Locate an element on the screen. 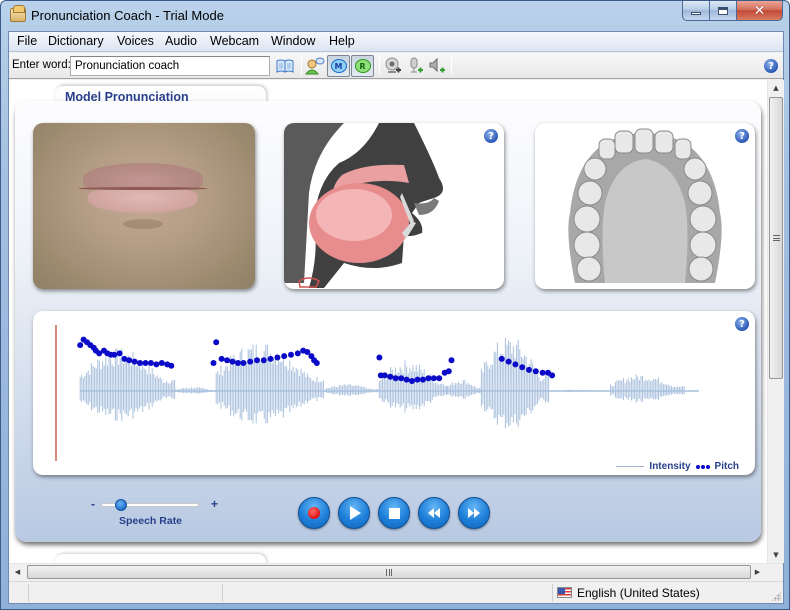  scroll-down-arrow: ▼ is located at coordinates (776, 555).